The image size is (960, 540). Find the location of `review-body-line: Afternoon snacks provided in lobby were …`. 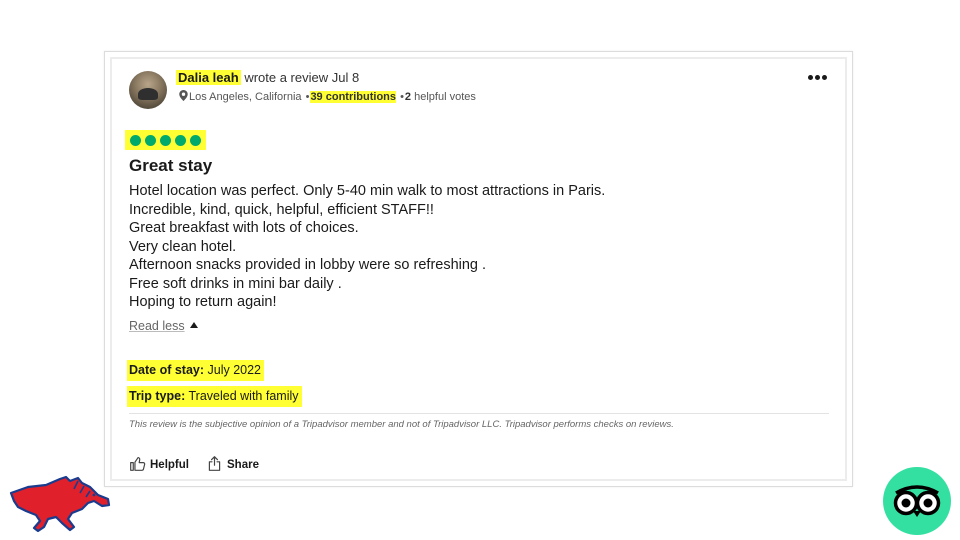

review-body-line: Afternoon snacks provided in lobby were … is located at coordinates (308, 265).